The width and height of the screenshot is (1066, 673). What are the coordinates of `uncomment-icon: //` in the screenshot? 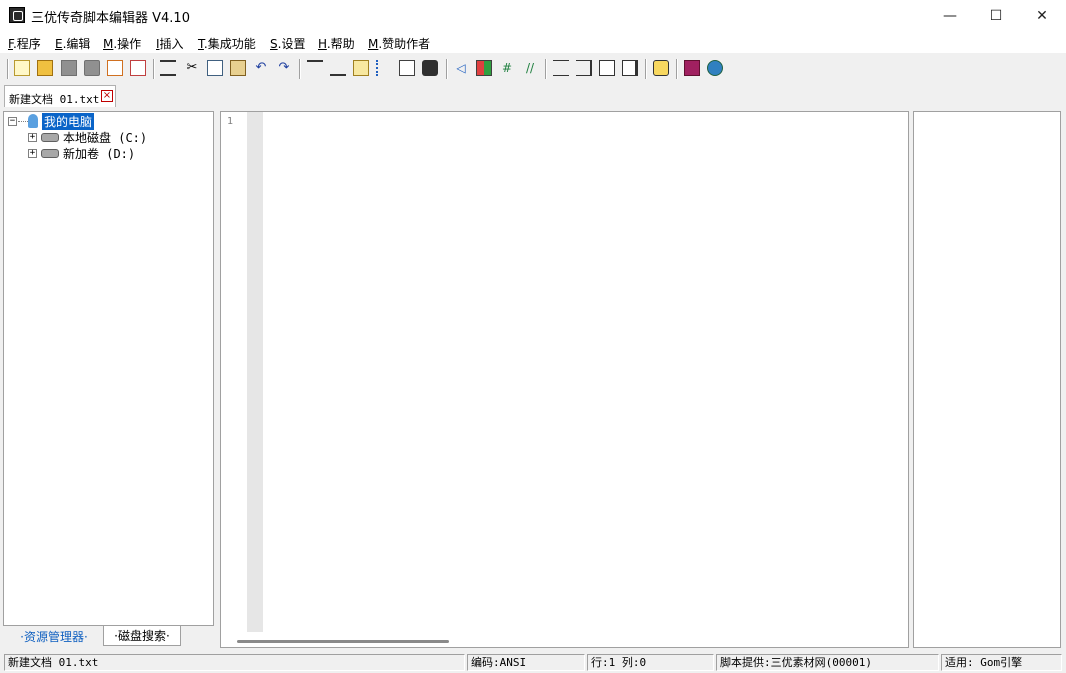 It's located at (530, 68).